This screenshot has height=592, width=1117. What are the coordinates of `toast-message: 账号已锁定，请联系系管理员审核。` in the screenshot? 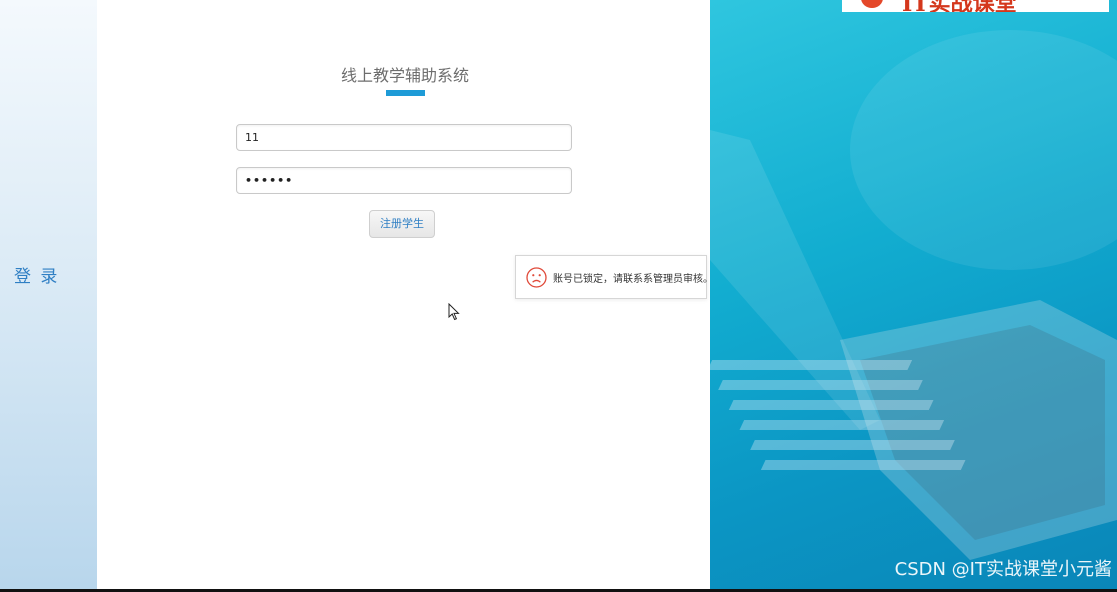 It's located at (633, 279).